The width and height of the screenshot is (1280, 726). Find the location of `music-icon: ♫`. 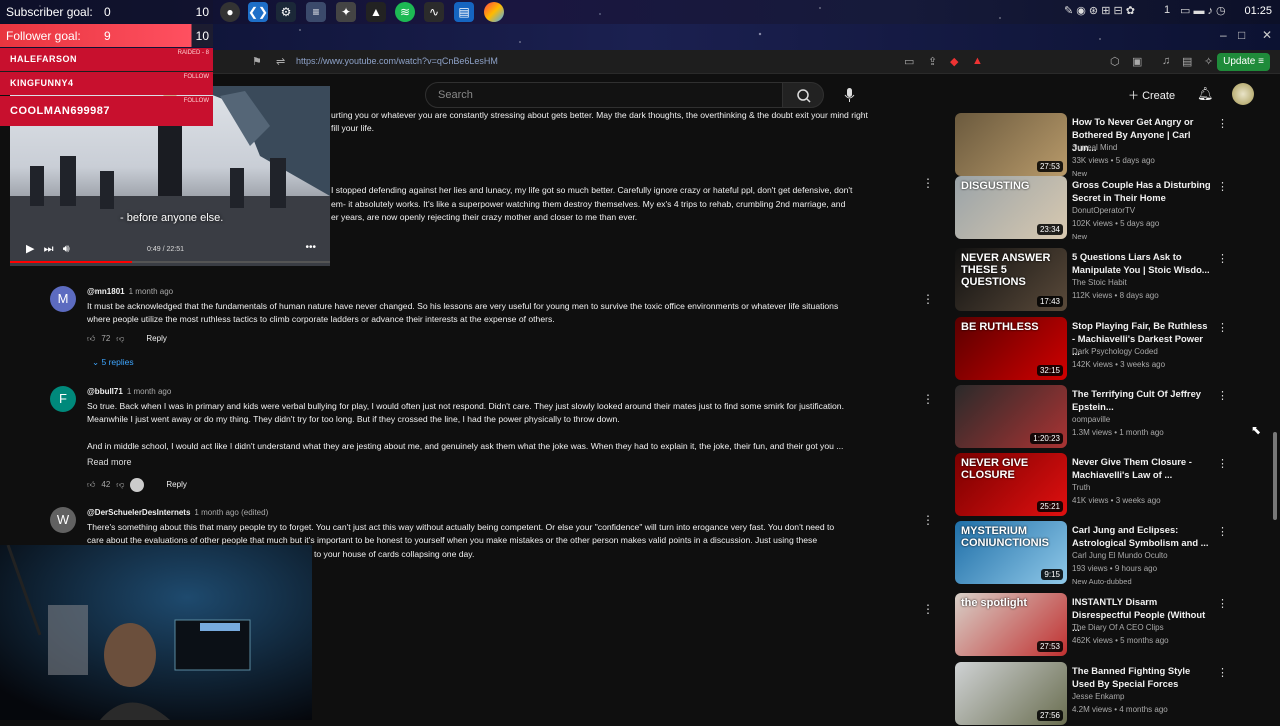

music-icon: ♫ is located at coordinates (1166, 61).